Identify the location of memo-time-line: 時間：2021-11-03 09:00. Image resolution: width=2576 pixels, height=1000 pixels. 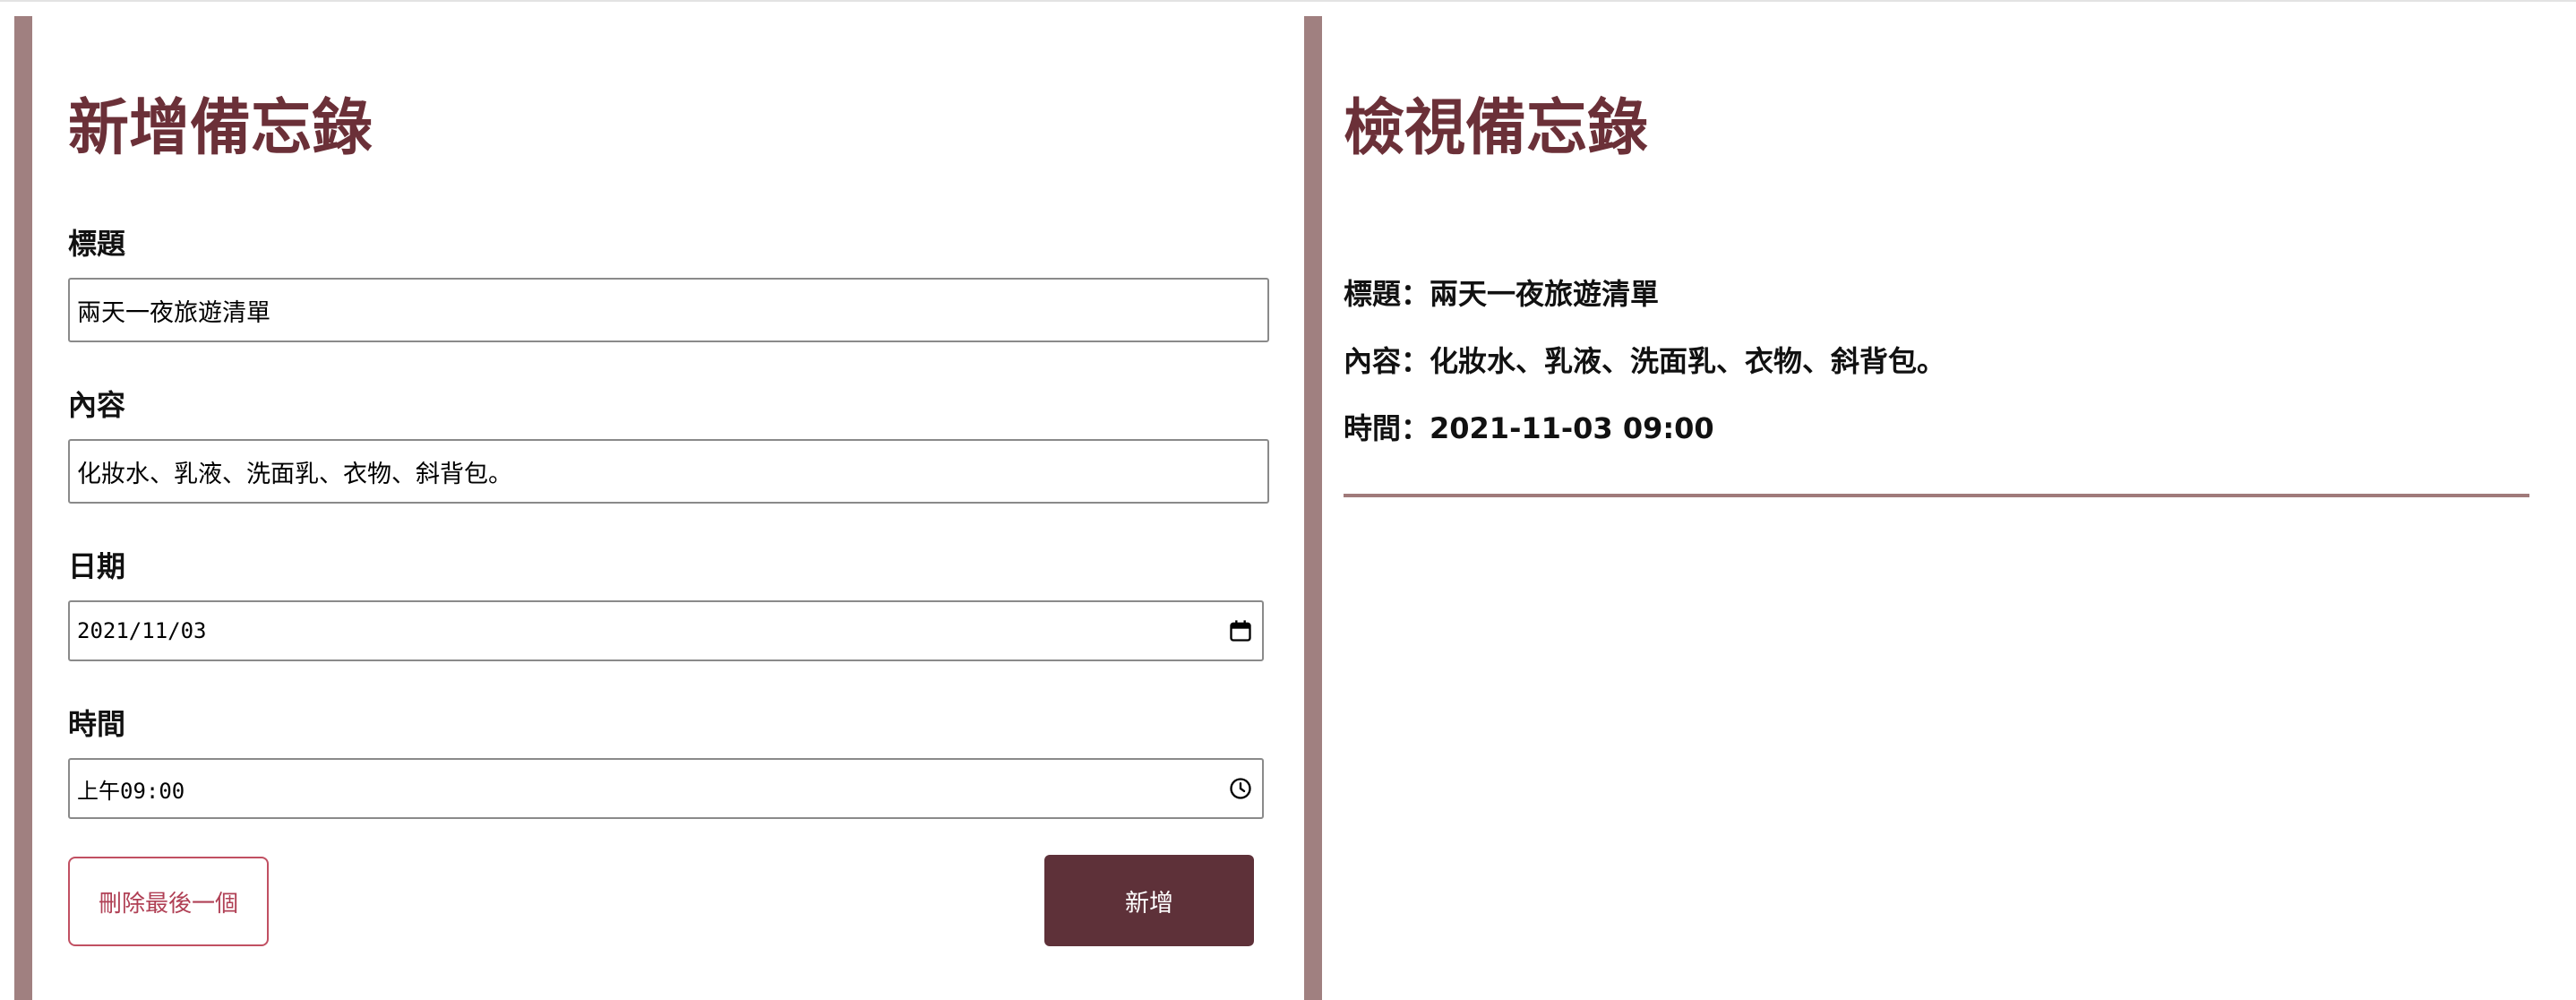
(1529, 428).